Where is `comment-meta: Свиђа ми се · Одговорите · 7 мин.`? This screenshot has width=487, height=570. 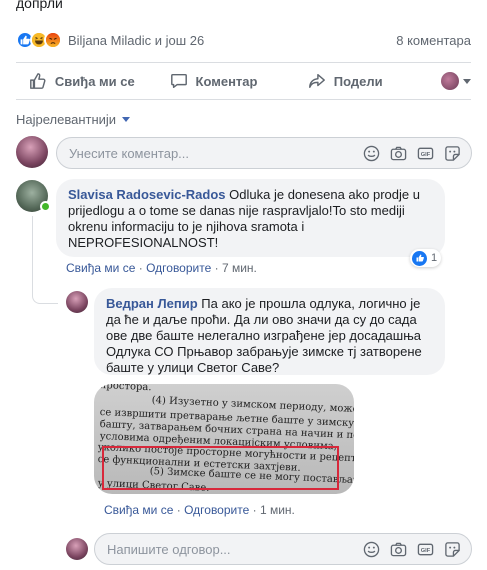 comment-meta: Свиђа ми се · Одговорите · 7 мин. is located at coordinates (161, 268).